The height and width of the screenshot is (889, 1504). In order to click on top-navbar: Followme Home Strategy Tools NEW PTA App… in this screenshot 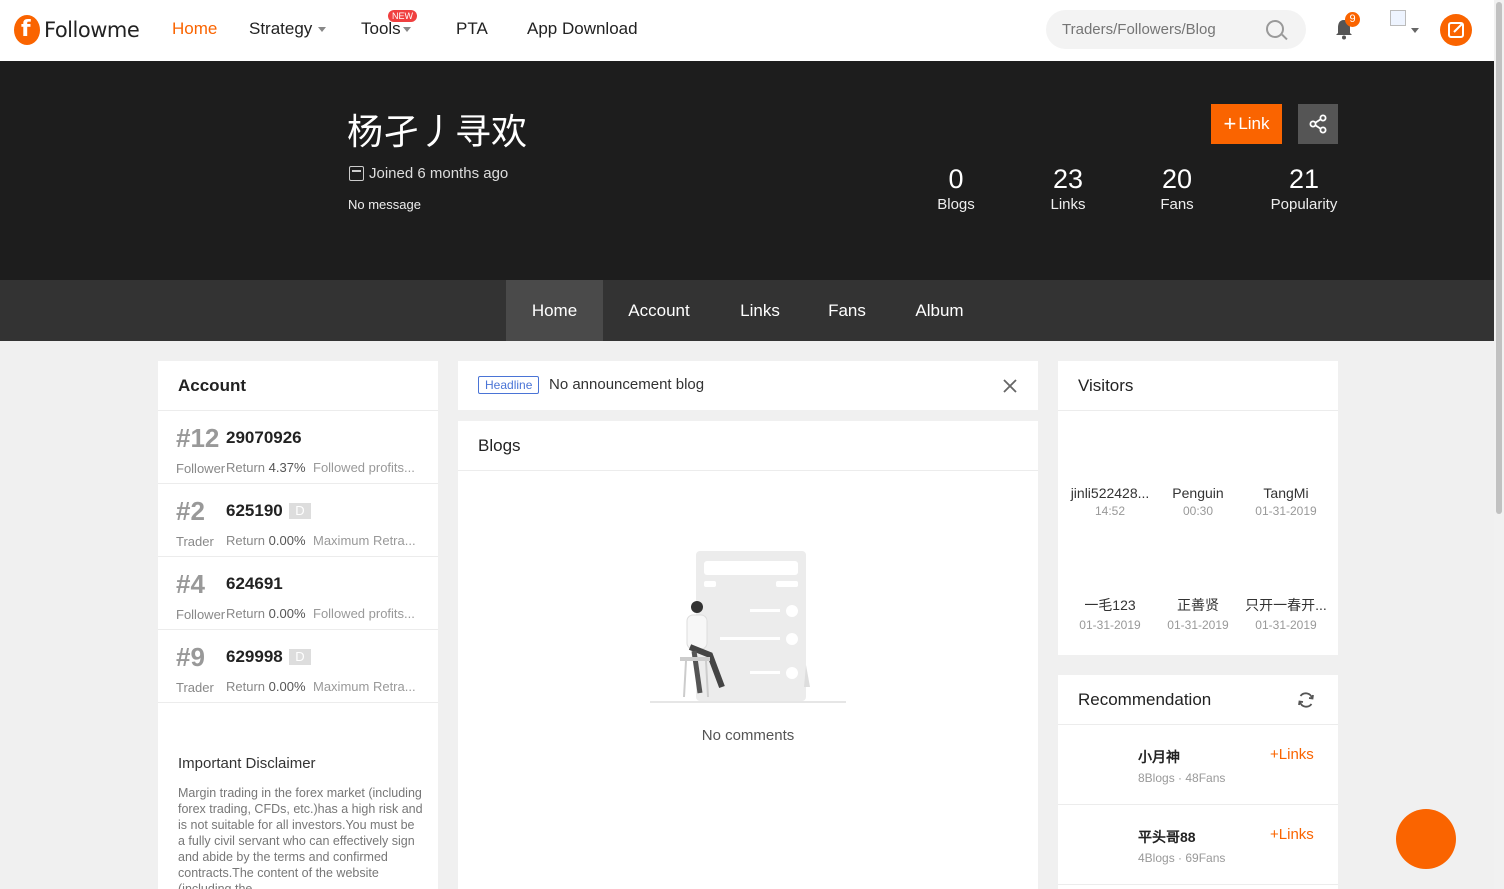, I will do `click(747, 30)`.